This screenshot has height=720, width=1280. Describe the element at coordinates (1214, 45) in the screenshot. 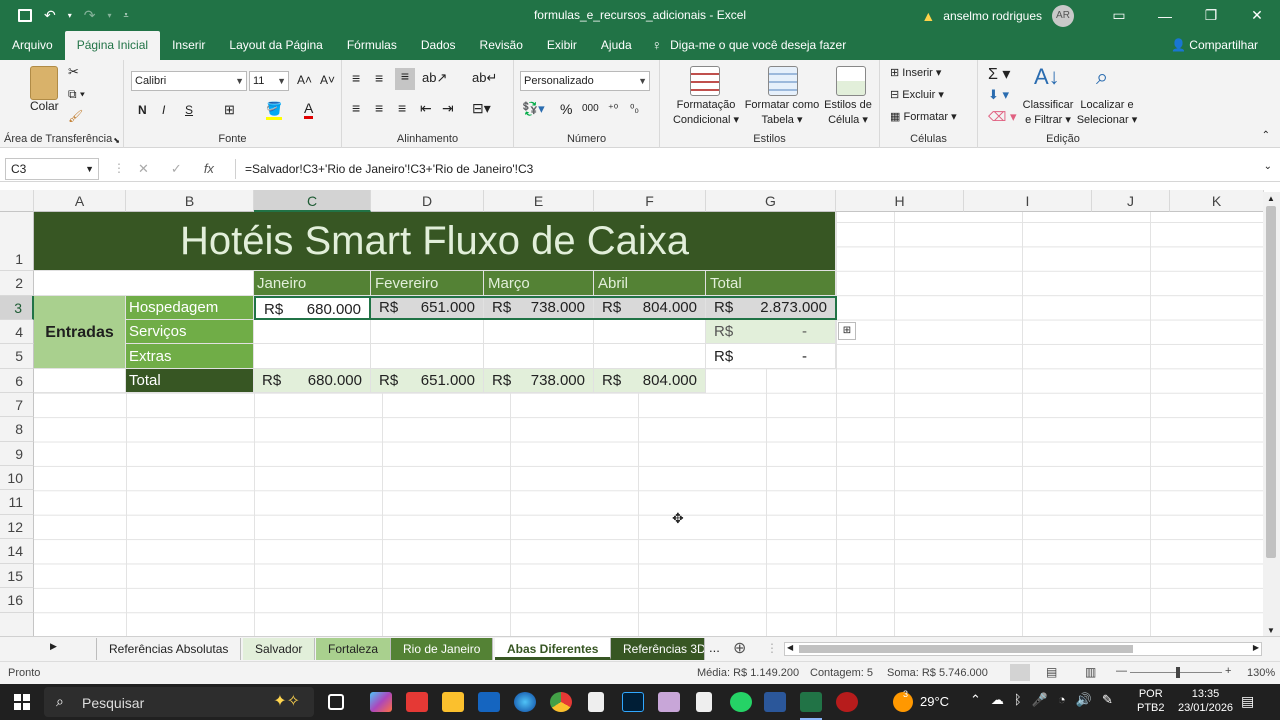

I see `share-button: 👤 Compartilhar` at that location.